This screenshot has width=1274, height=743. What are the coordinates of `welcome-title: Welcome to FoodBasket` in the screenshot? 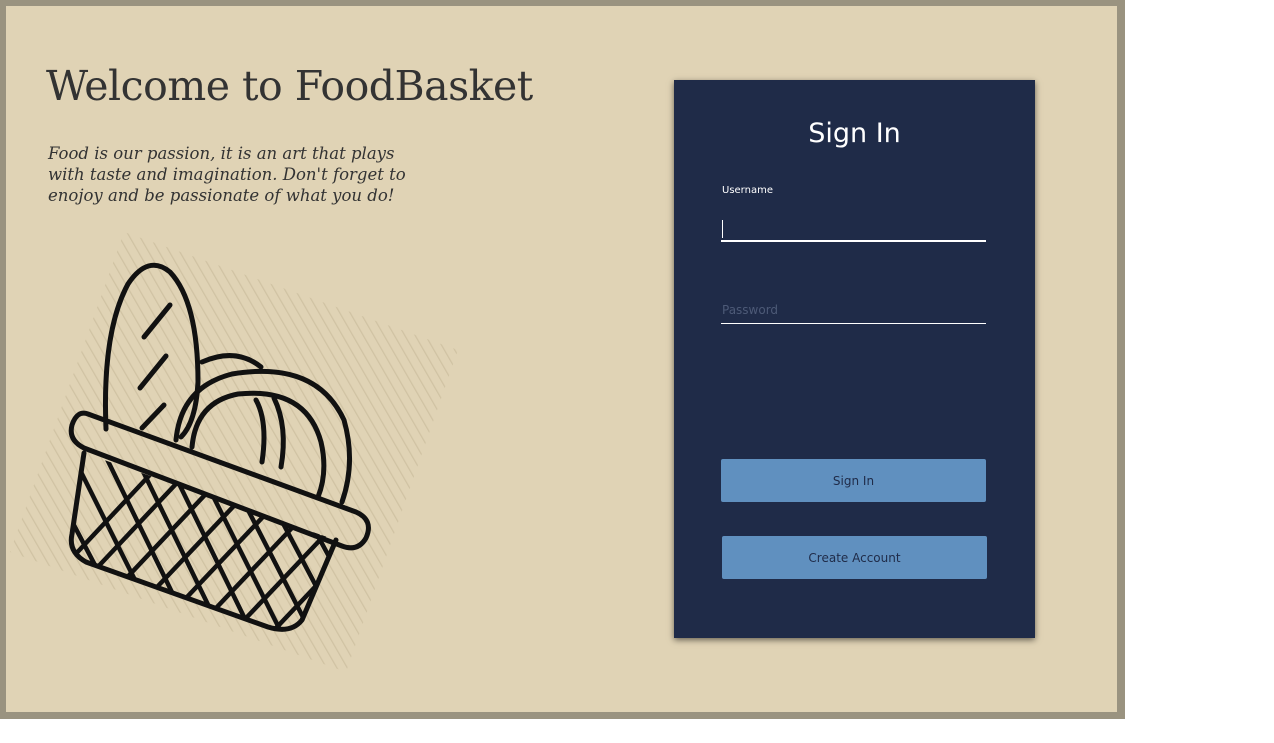 It's located at (289, 86).